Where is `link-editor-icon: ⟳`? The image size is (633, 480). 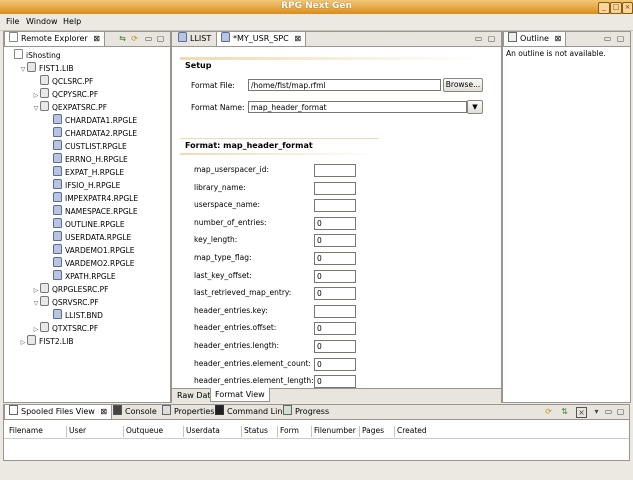
link-editor-icon: ⟳ is located at coordinates (134, 38).